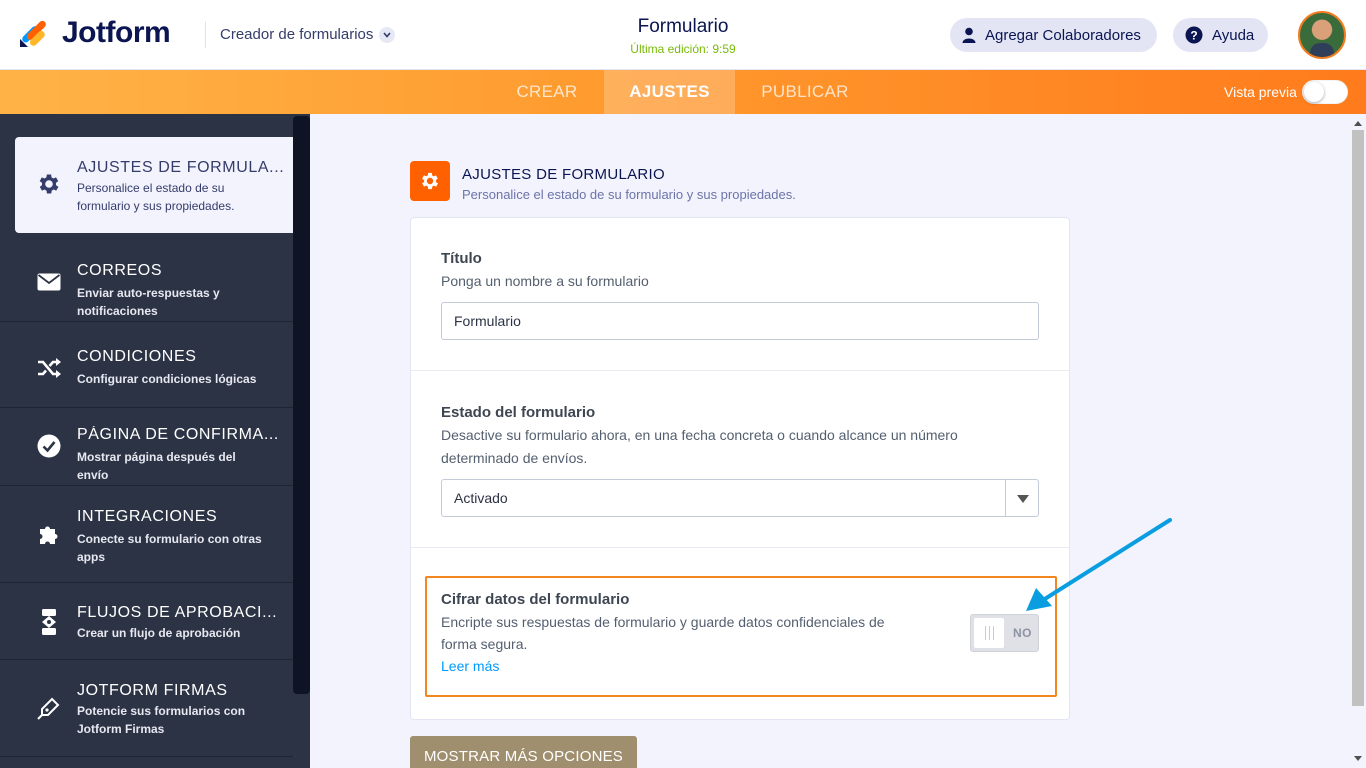  Describe the element at coordinates (159, 633) in the screenshot. I see `sidebar-item-desc: Crear un flujo de aprobación` at that location.